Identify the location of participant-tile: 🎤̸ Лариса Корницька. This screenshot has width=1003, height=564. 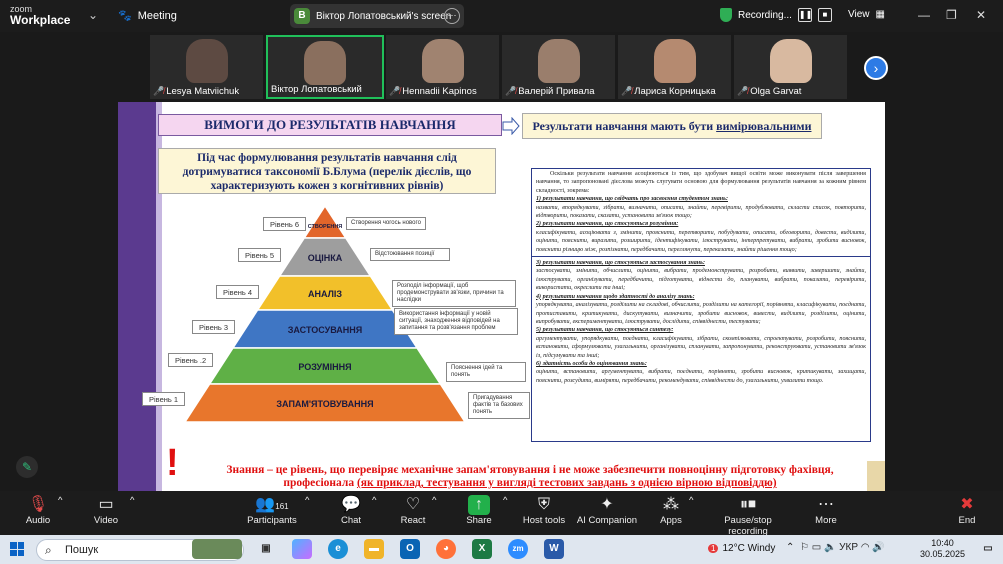
(674, 67).